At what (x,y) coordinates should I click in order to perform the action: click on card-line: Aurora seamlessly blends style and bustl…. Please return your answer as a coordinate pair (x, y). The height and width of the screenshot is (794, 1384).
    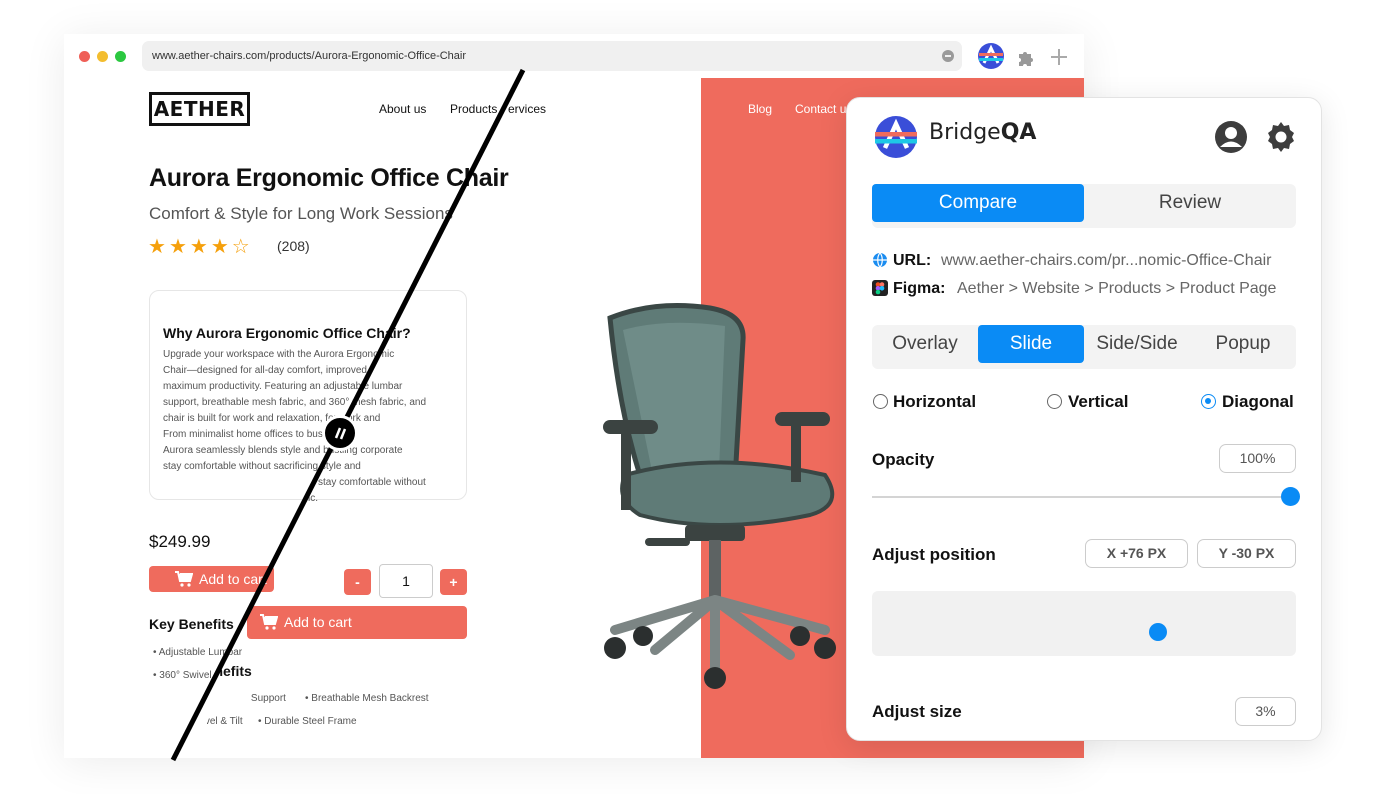
    Looking at the image, I should click on (283, 450).